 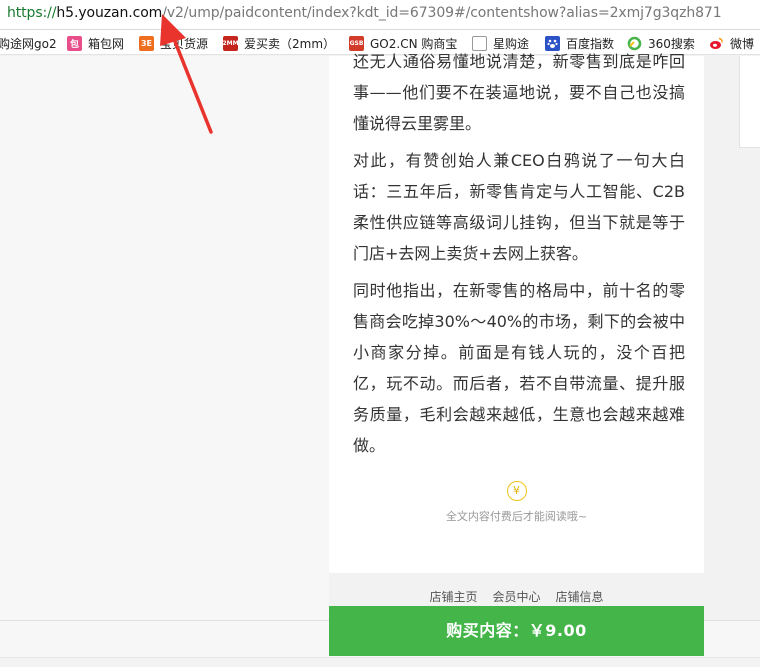 What do you see at coordinates (580, 596) in the screenshot?
I see `shop-info-link: 店铺信息` at bounding box center [580, 596].